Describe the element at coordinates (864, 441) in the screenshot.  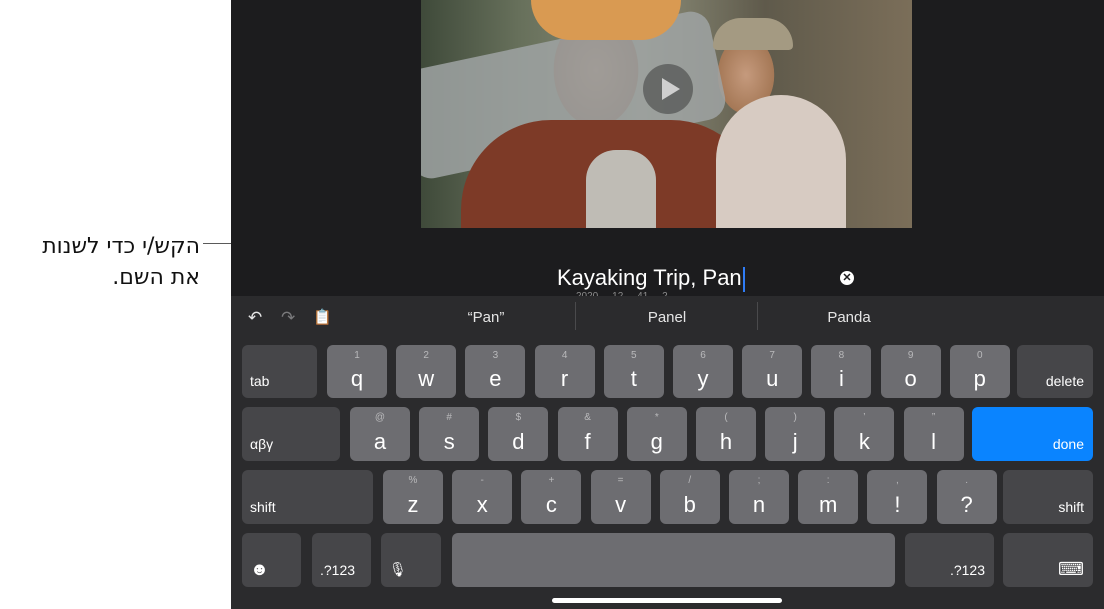
I see `key-label: k` at that location.